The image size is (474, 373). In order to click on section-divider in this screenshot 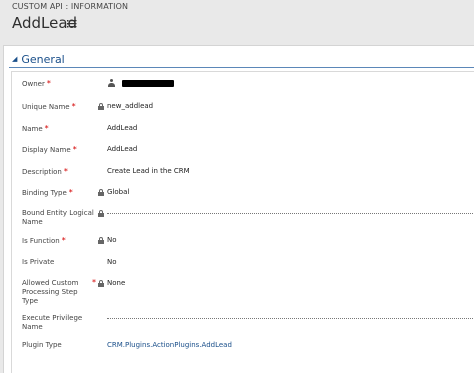, I will do `click(241, 67)`.